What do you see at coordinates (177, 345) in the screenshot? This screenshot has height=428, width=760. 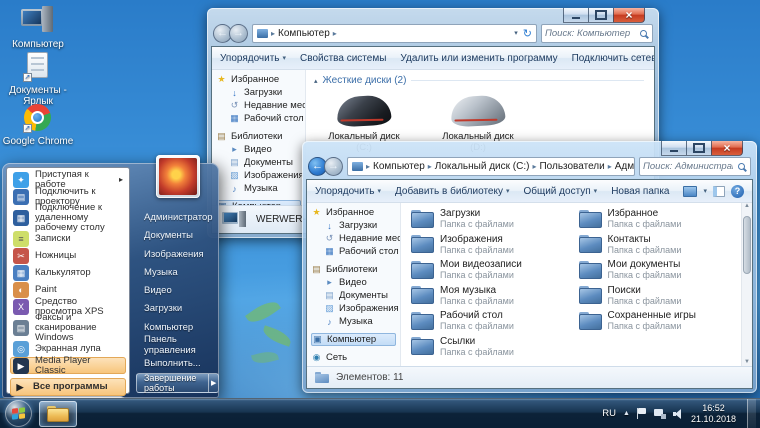 I see `startmenu-control-panel-link: Панель управления` at bounding box center [177, 345].